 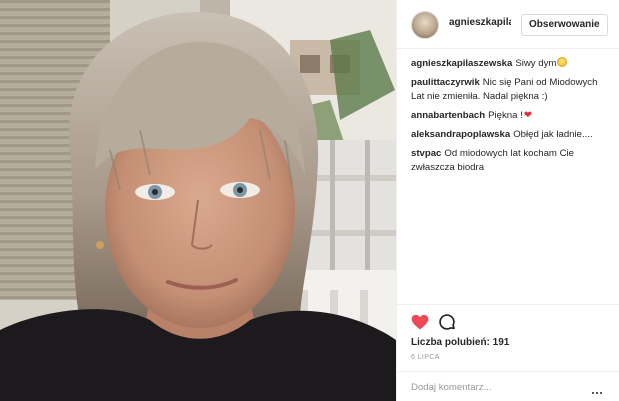 What do you see at coordinates (447, 322) in the screenshot?
I see `speech-bubble-icon` at bounding box center [447, 322].